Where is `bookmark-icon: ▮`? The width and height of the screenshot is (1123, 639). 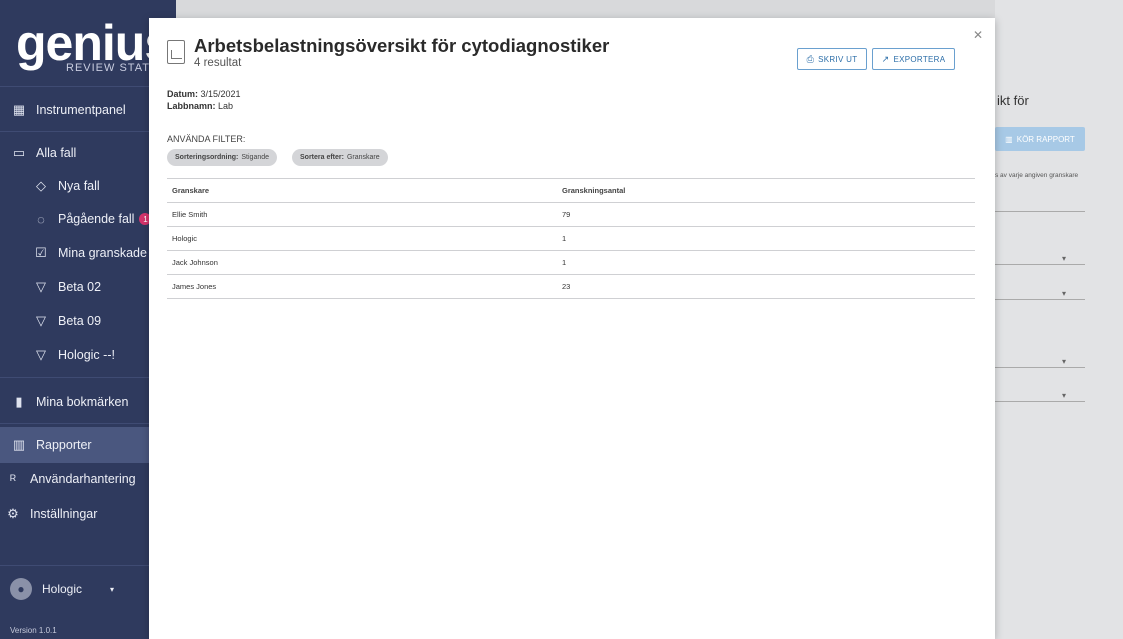 bookmark-icon: ▮ is located at coordinates (19, 401).